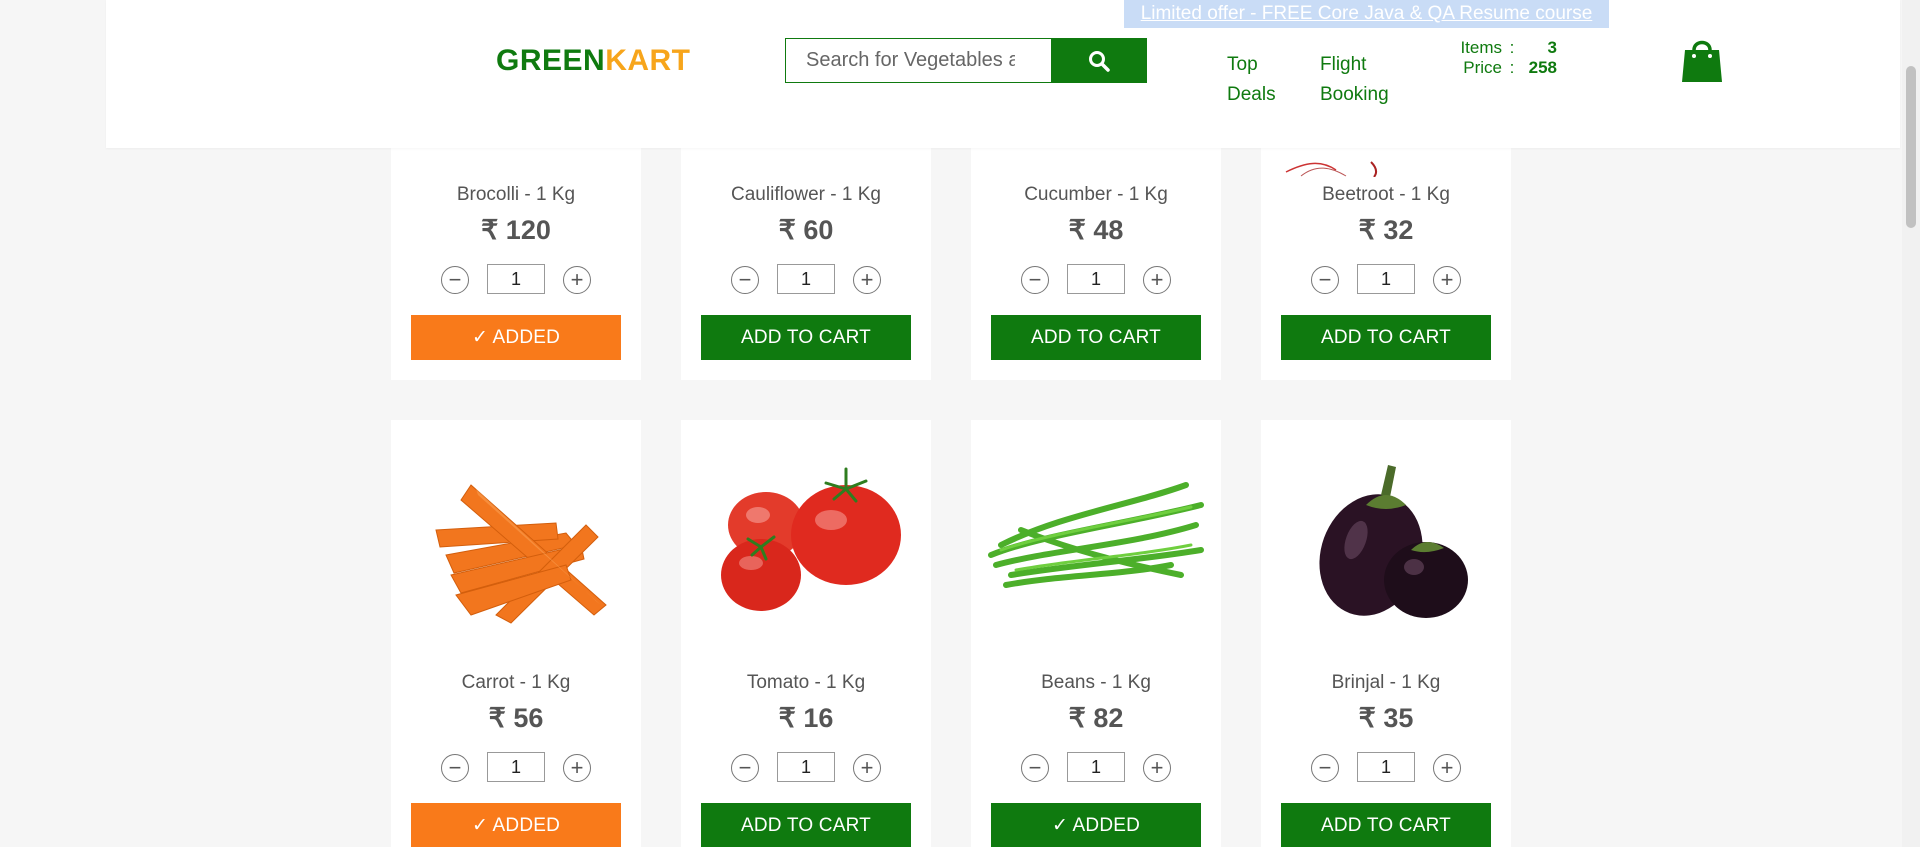 This screenshot has width=1920, height=847. I want to click on logo-orange-text: KART, so click(648, 60).